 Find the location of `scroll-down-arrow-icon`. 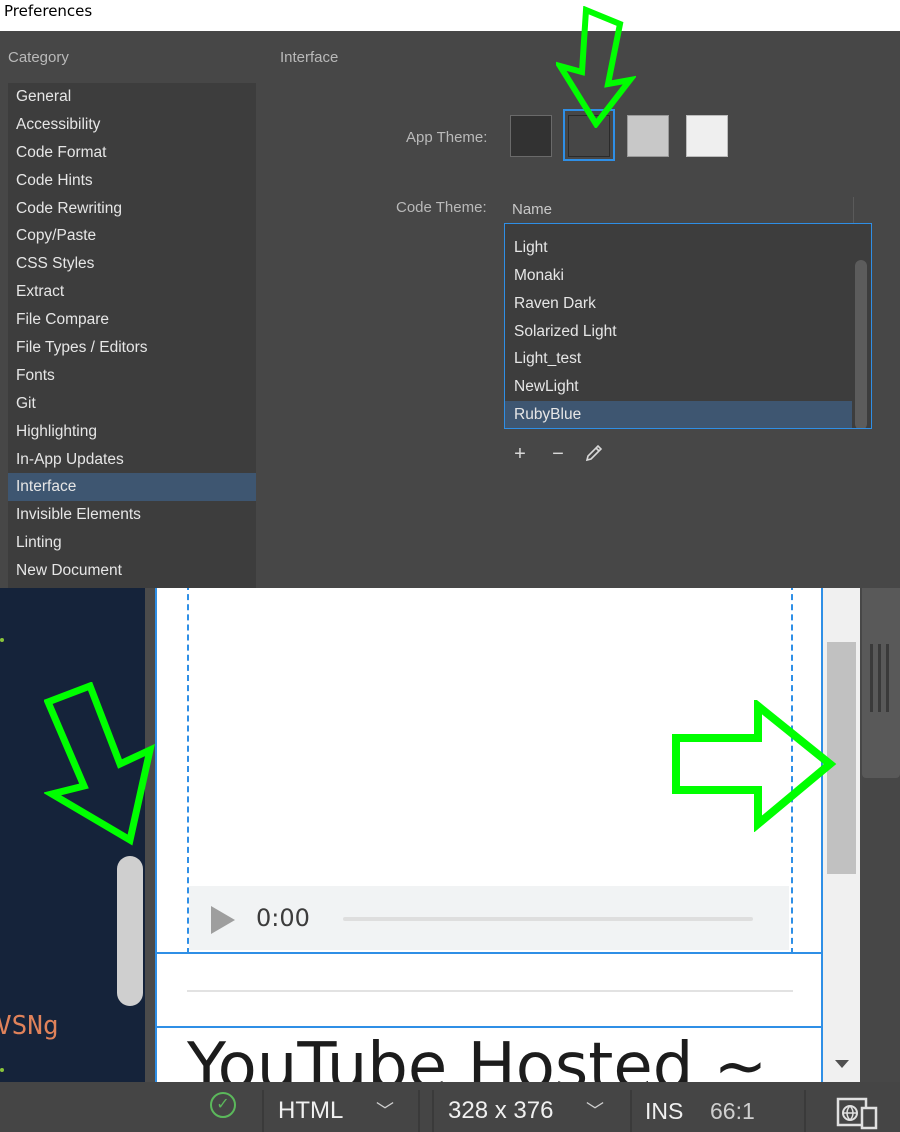

scroll-down-arrow-icon is located at coordinates (842, 1064).